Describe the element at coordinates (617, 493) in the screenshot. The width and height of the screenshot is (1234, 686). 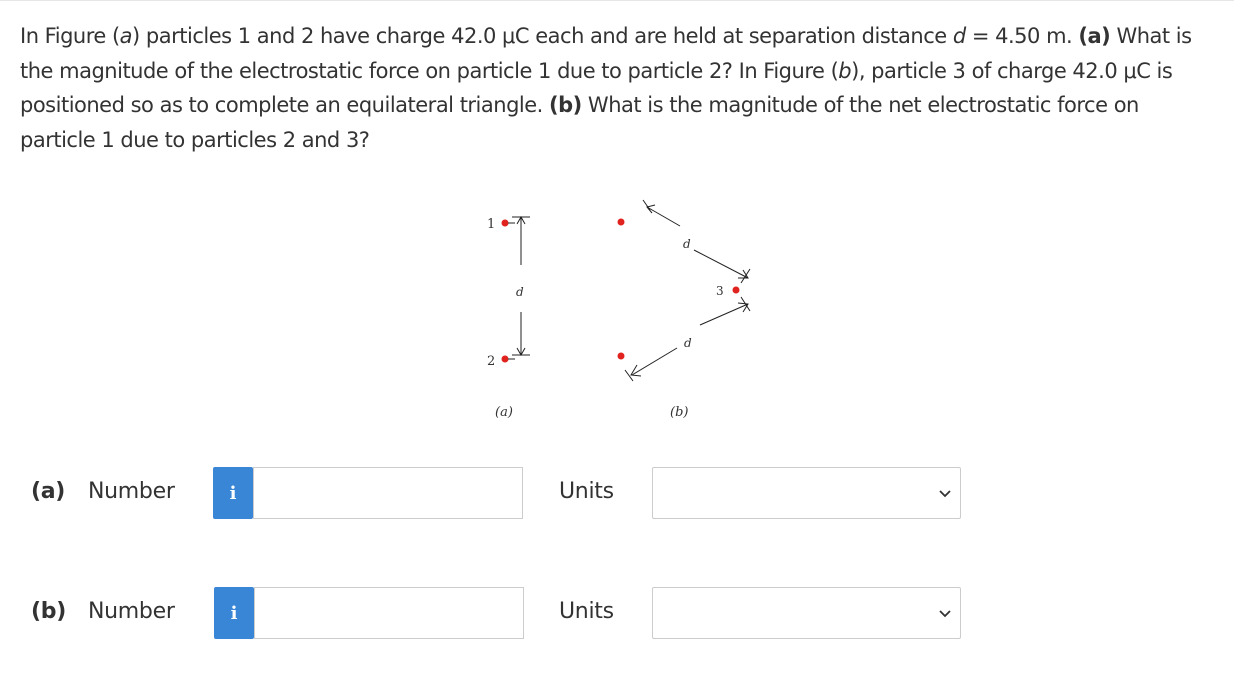
I see `answer-row-a: (a) Number i Units` at that location.